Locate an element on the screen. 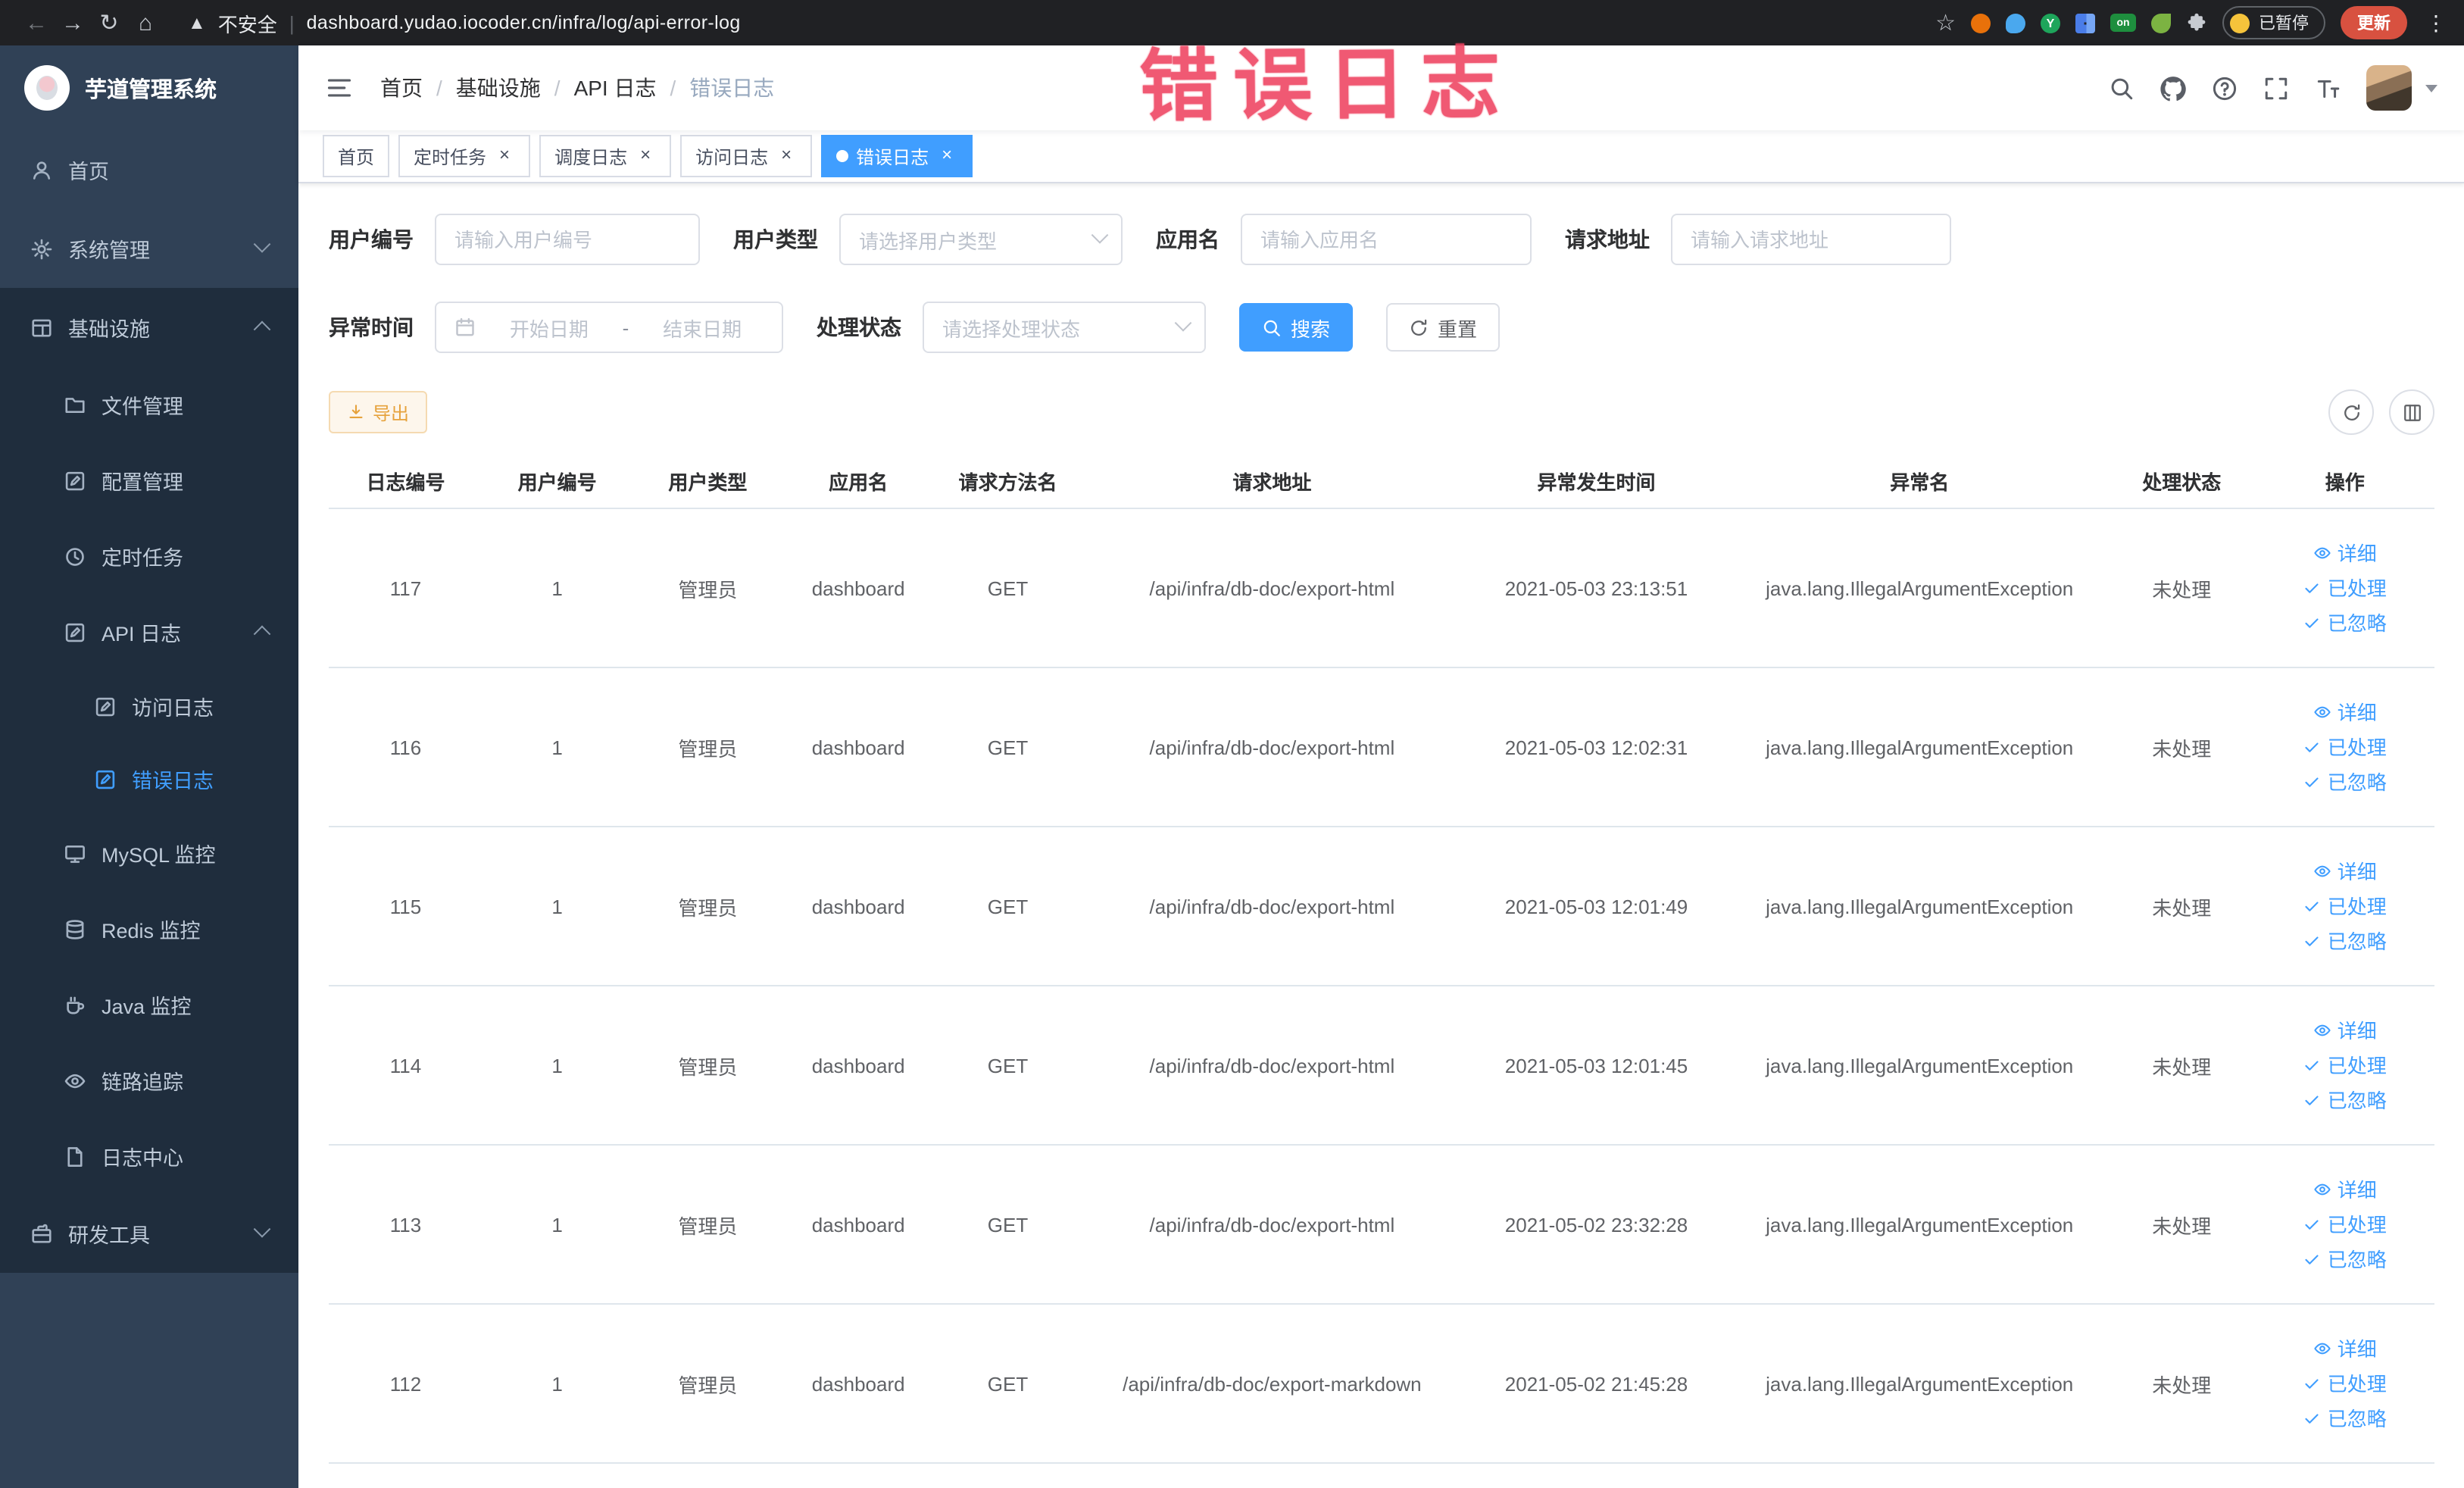 This screenshot has width=2464, height=1488. browser-menu-dots-icon: ⋮ is located at coordinates (2436, 23).